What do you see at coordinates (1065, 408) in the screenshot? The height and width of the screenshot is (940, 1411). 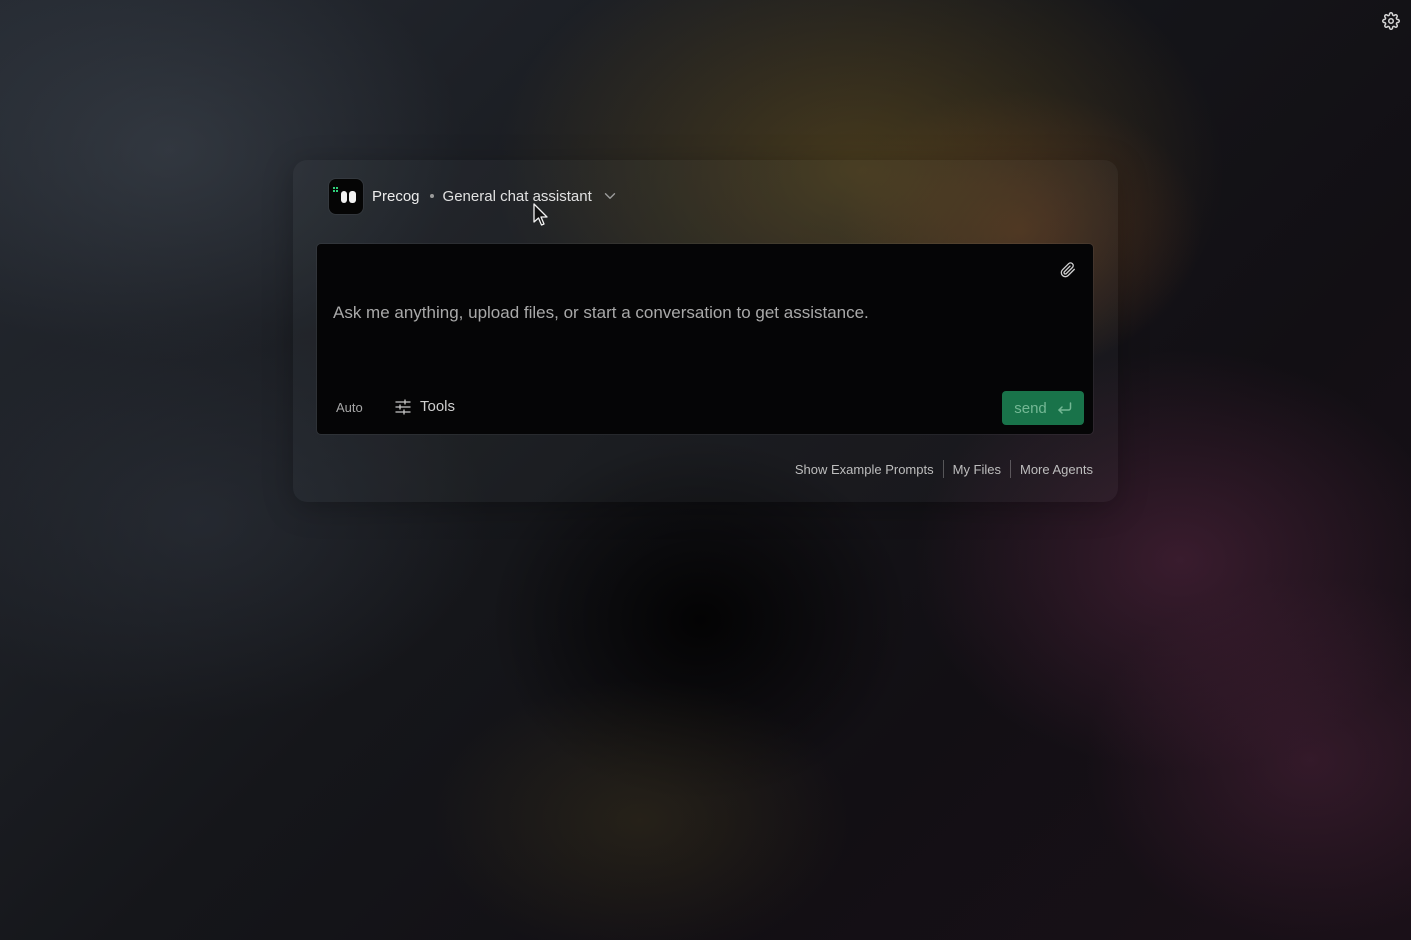 I see `enter-key-icon` at bounding box center [1065, 408].